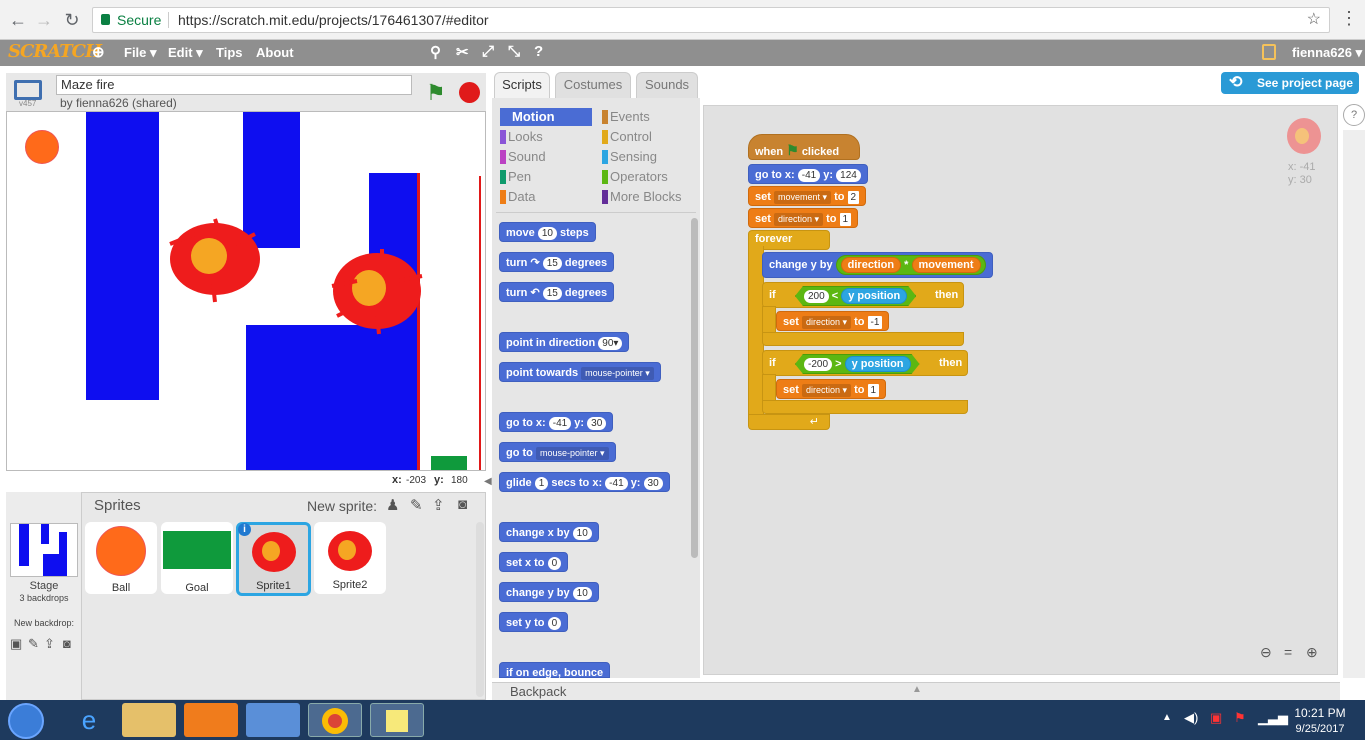 This screenshot has width=1365, height=740. Describe the element at coordinates (44, 20) in the screenshot. I see `forward-icon: →` at that location.